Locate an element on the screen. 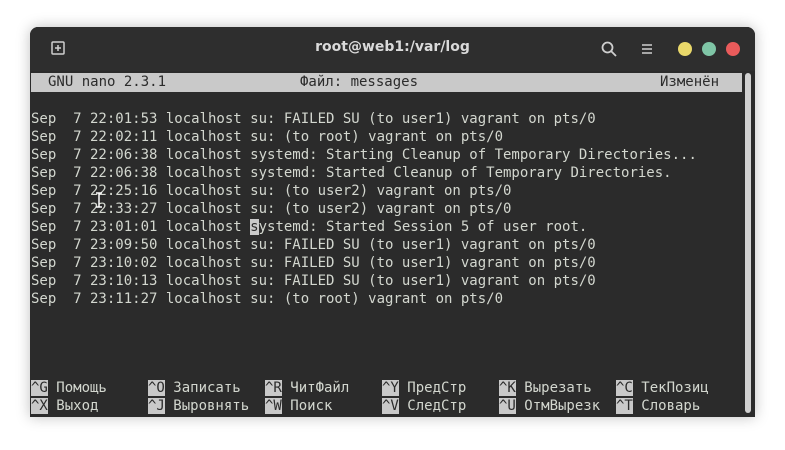  text-cursor: s is located at coordinates (254, 227).